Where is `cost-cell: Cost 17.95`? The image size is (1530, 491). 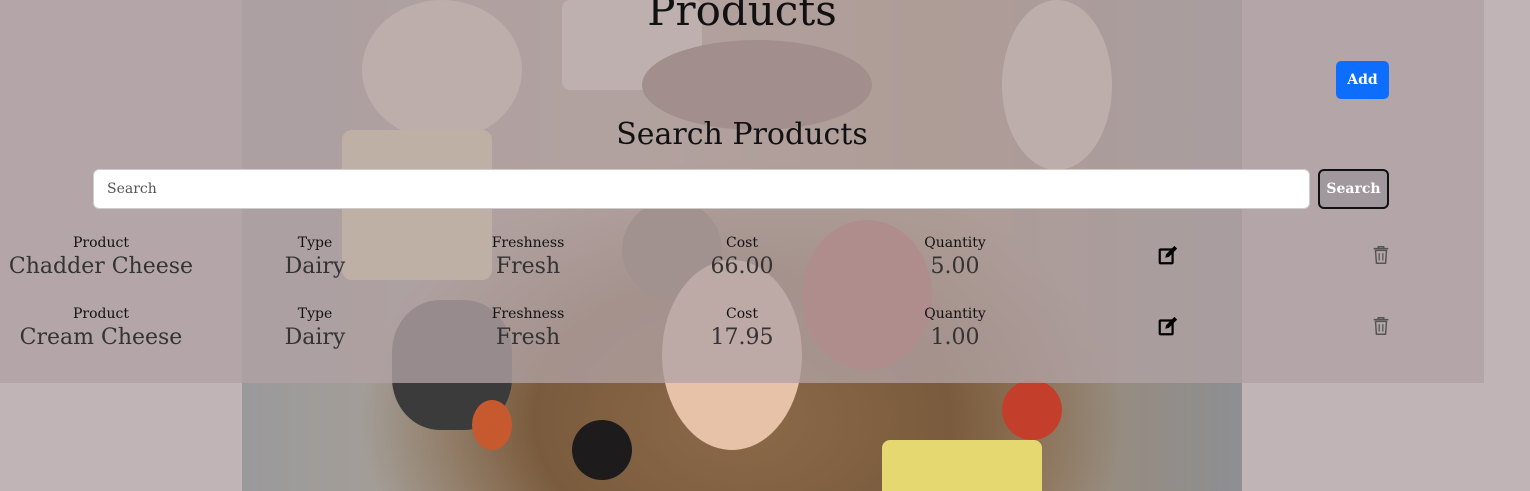
cost-cell: Cost 17.95 is located at coordinates (742, 329).